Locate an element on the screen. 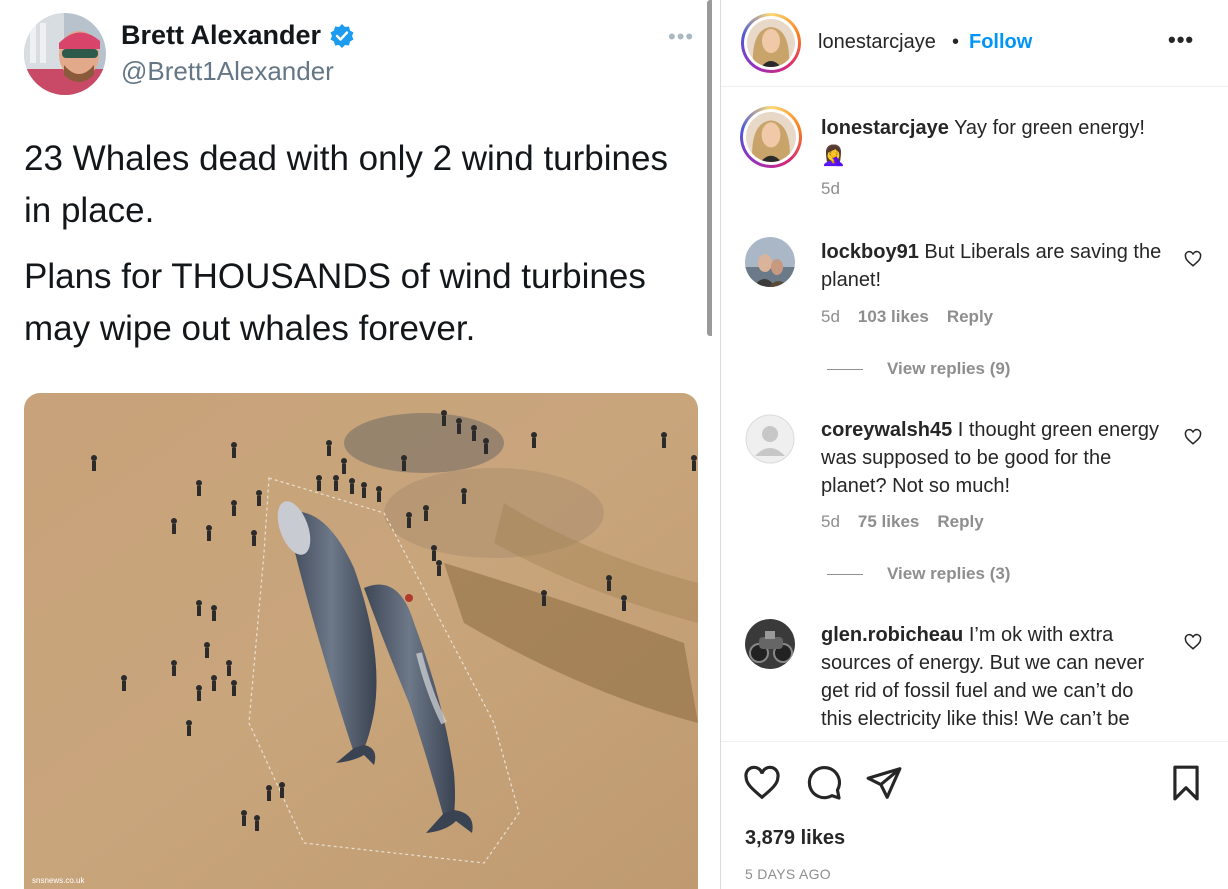  comment-bubble-icon is located at coordinates (824, 783).